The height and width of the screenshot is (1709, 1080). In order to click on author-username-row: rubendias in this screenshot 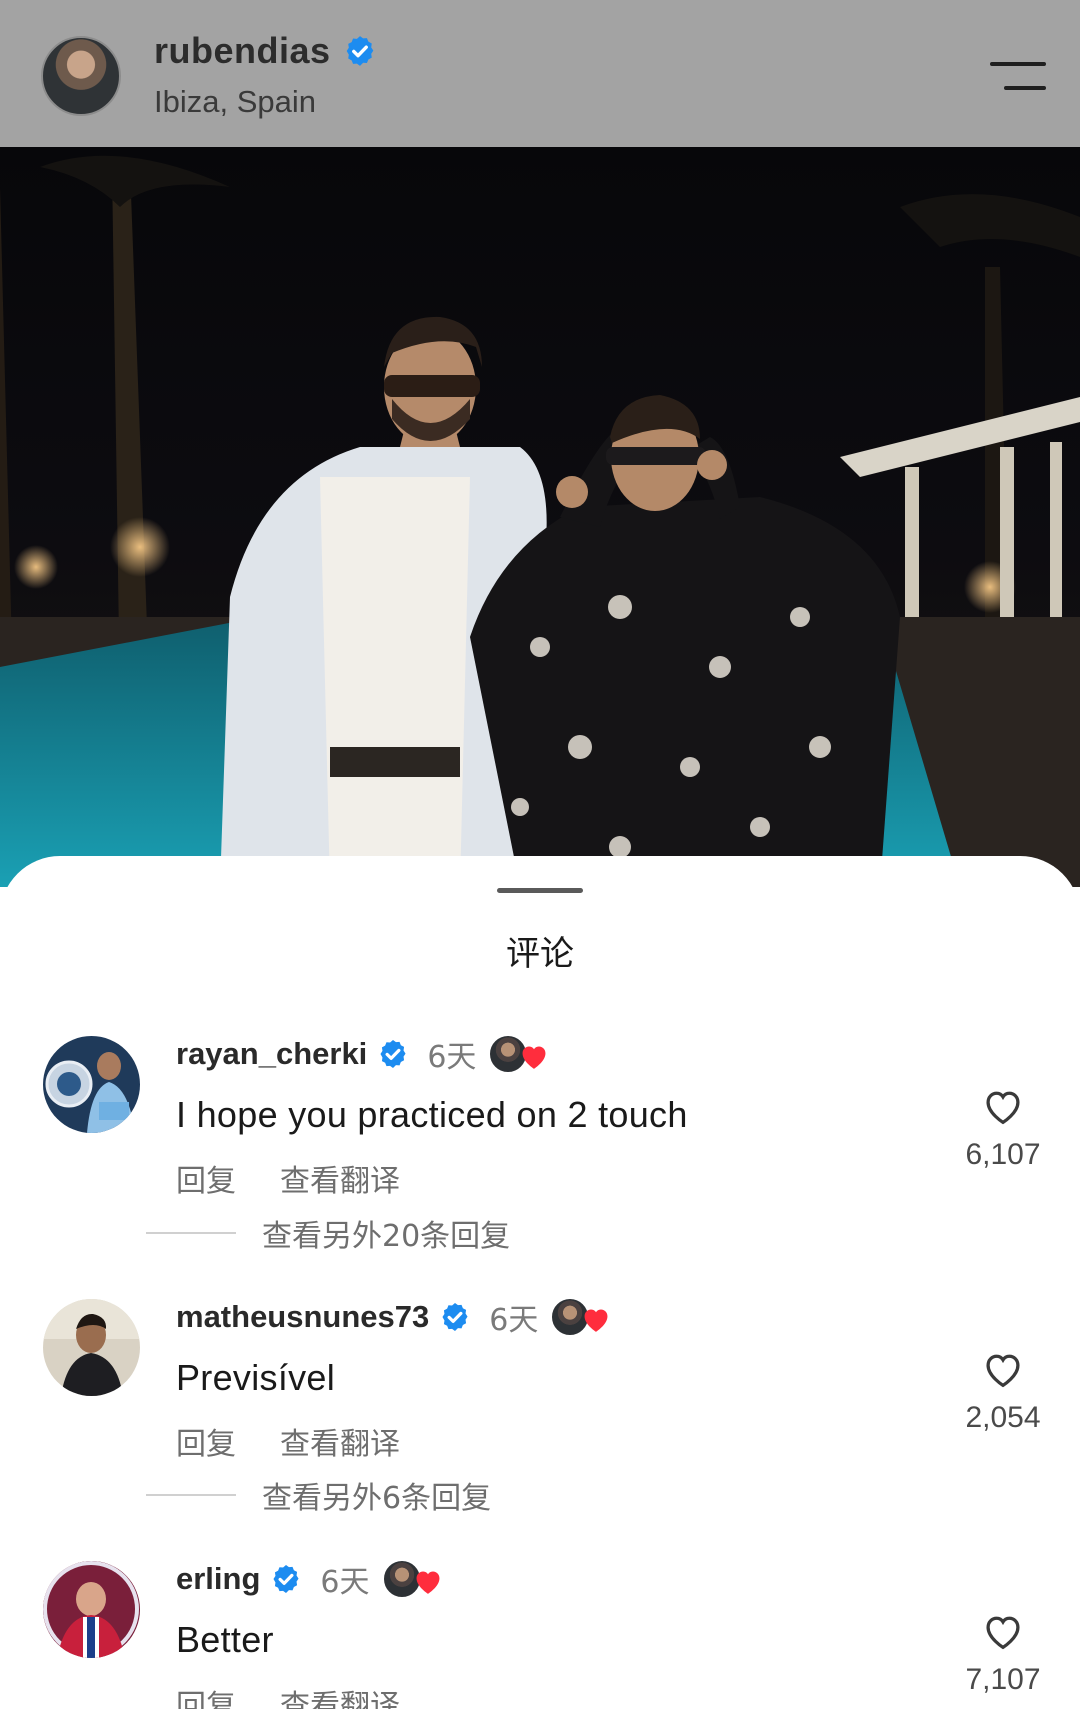, I will do `click(265, 51)`.